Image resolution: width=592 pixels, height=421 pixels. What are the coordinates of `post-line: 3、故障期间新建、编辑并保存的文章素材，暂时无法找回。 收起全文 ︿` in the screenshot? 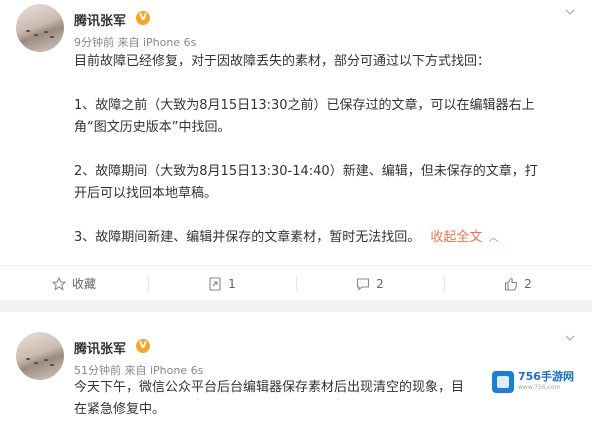 It's located at (326, 238).